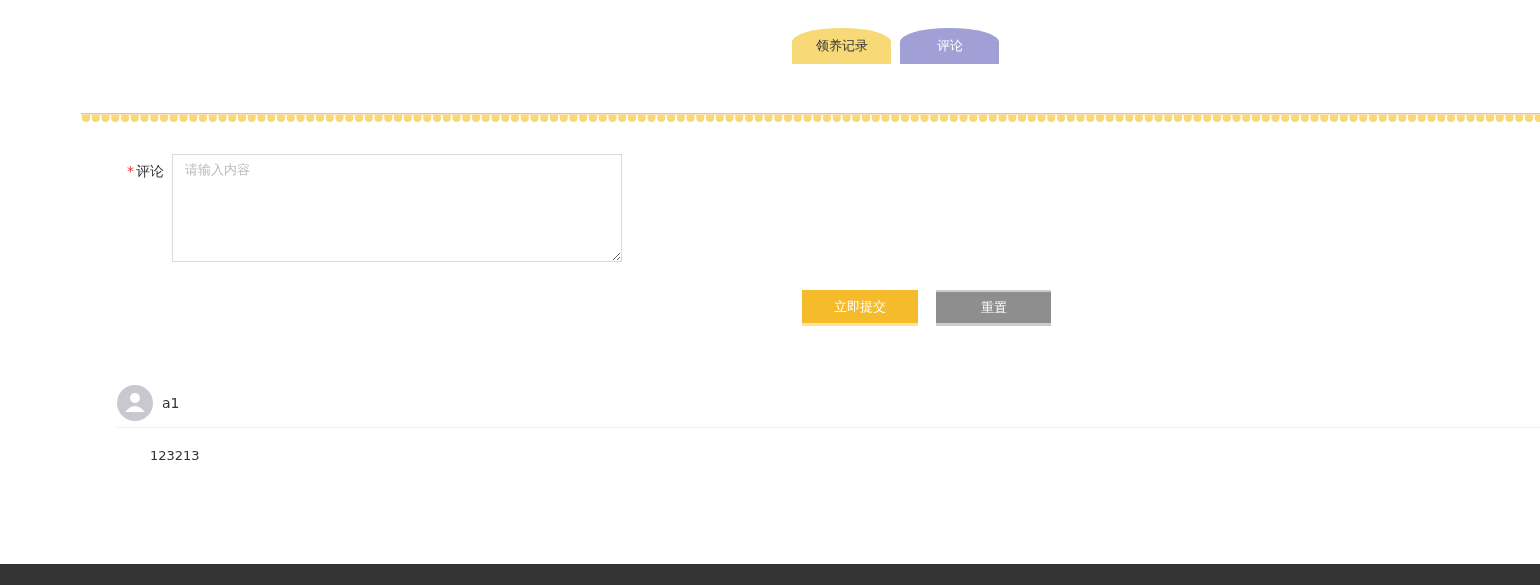 The width and height of the screenshot is (1540, 585). I want to click on comment-input: 请输入内容, so click(397, 208).